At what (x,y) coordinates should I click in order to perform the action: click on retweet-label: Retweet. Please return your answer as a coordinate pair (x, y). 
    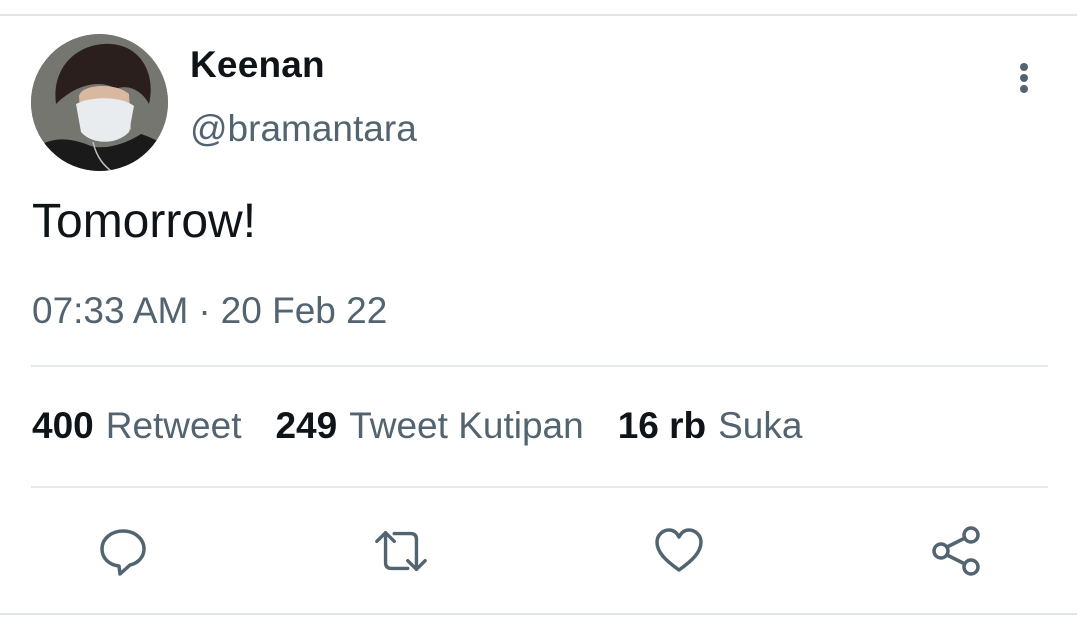
    Looking at the image, I should click on (173, 425).